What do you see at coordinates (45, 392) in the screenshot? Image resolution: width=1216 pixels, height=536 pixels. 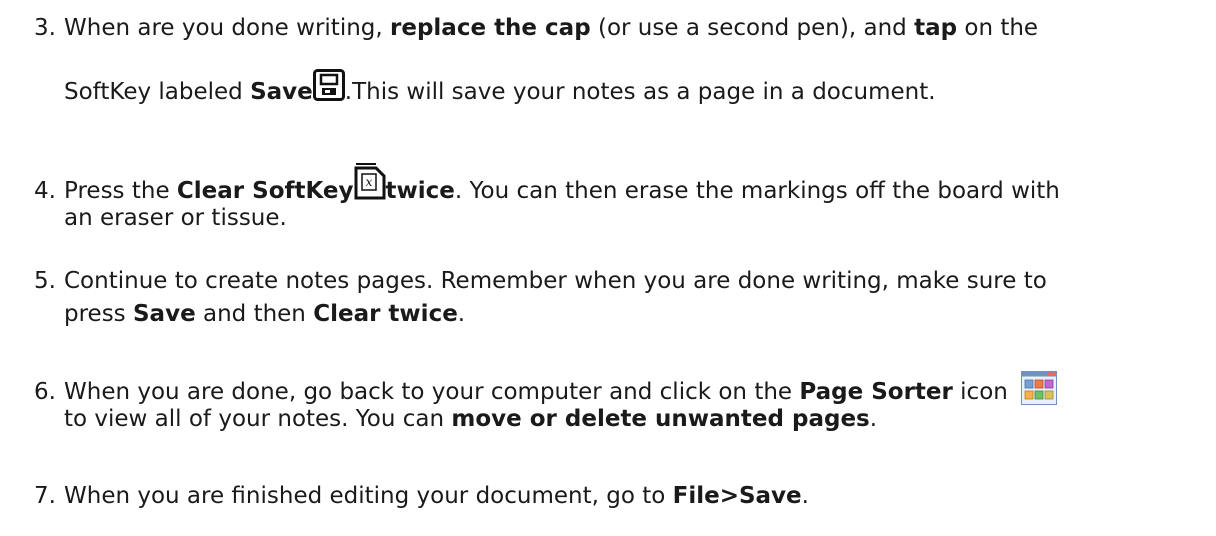 I see `step-number: 6.` at bounding box center [45, 392].